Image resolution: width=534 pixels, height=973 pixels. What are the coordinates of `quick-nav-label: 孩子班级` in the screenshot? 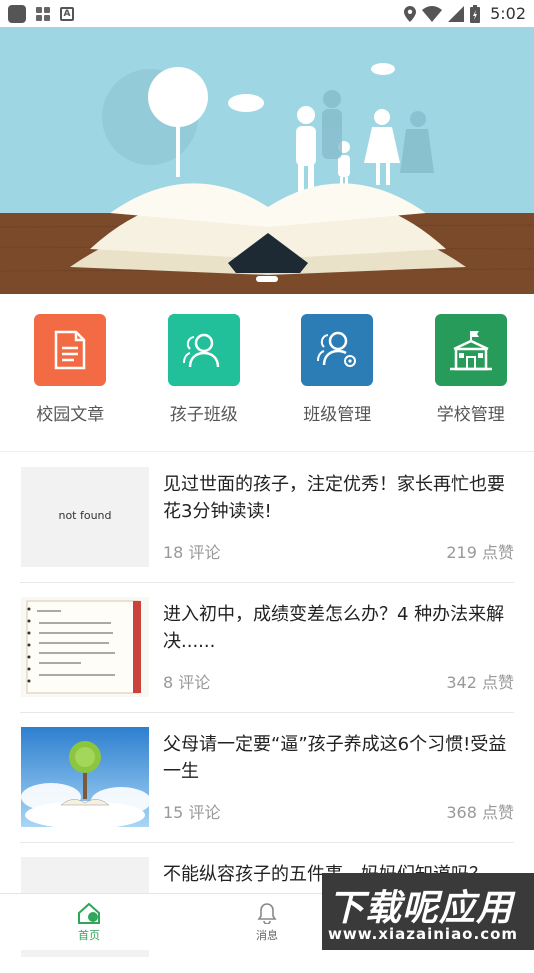 It's located at (204, 412).